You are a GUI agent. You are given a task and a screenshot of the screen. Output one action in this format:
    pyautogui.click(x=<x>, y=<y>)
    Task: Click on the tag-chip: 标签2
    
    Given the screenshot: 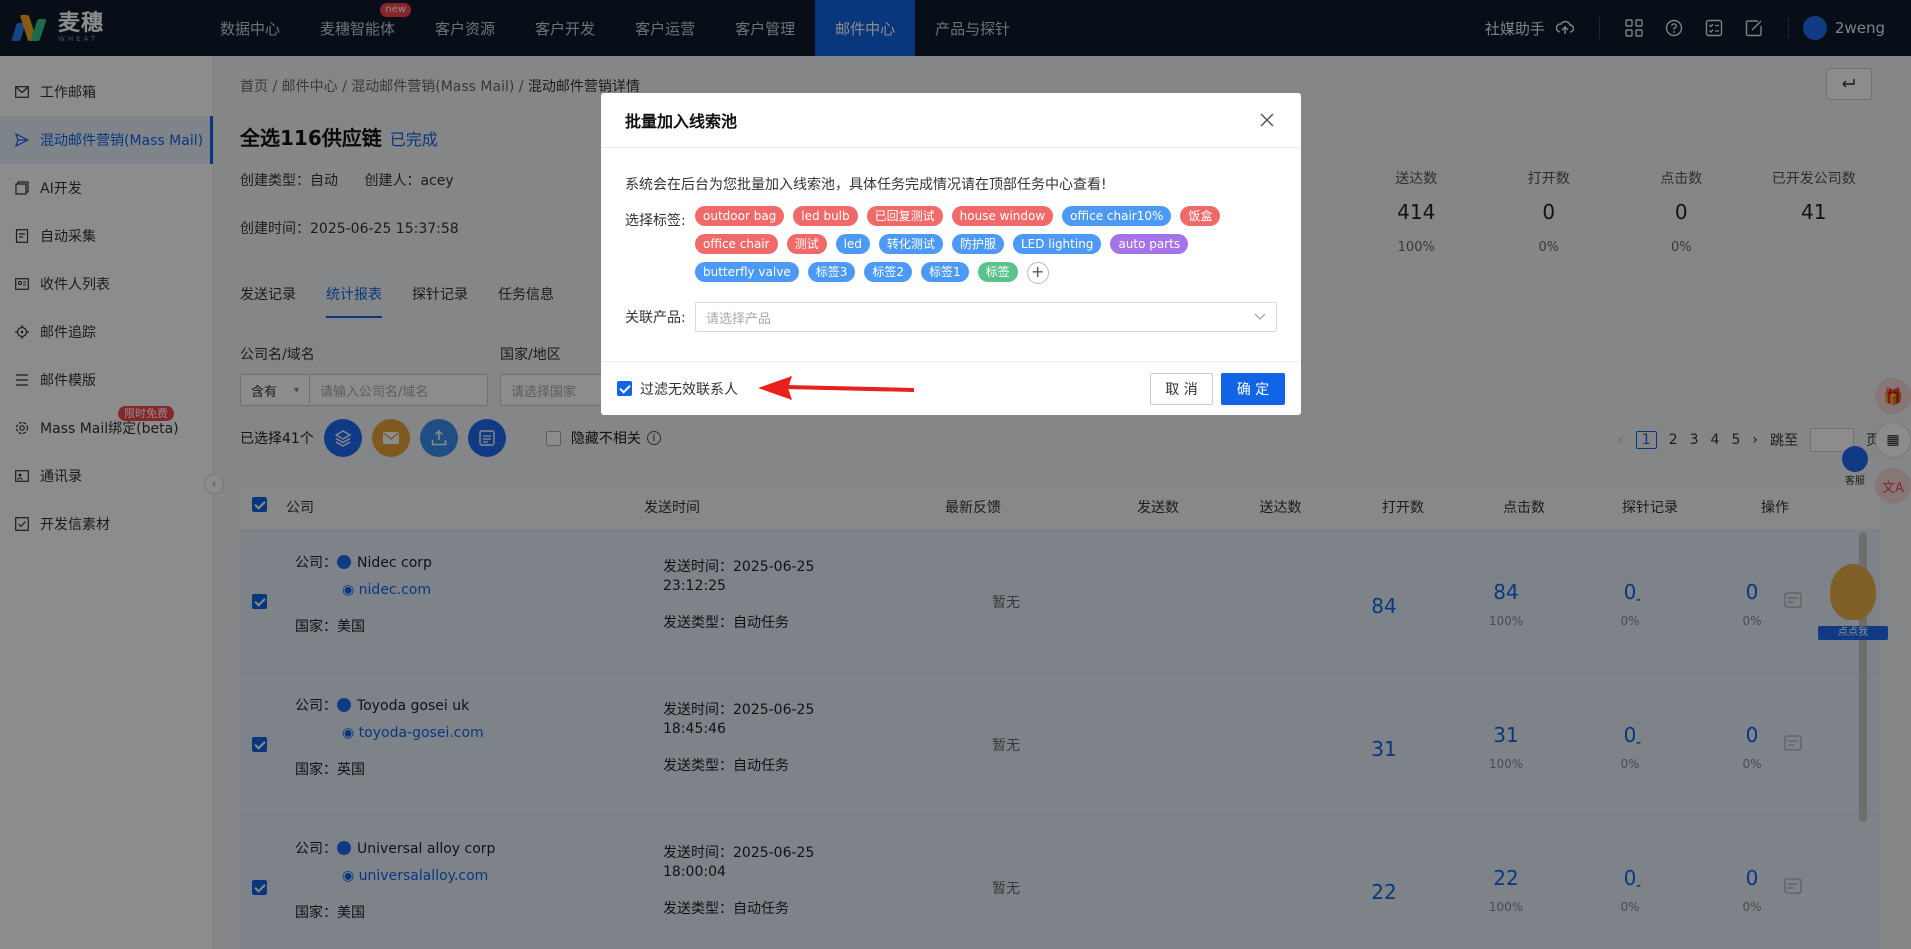 What is the action you would take?
    pyautogui.click(x=888, y=272)
    